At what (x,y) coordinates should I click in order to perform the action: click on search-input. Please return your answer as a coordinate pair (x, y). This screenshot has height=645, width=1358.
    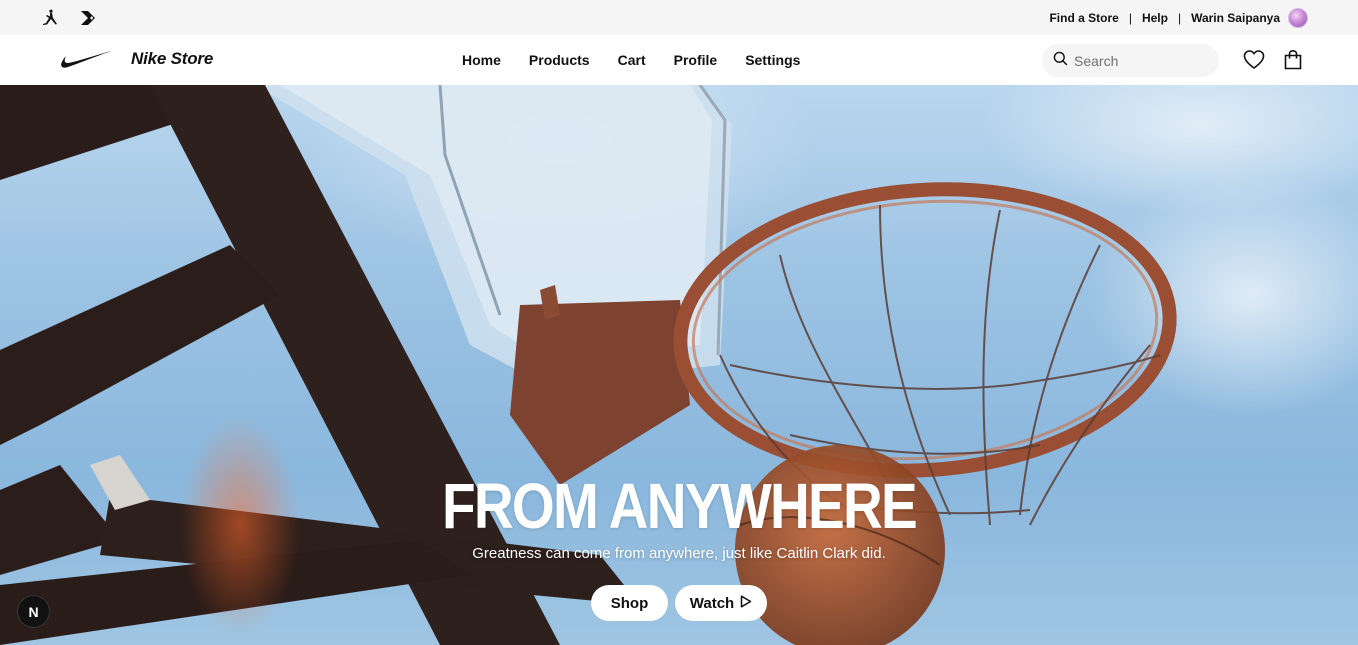
    Looking at the image, I should click on (1139, 60).